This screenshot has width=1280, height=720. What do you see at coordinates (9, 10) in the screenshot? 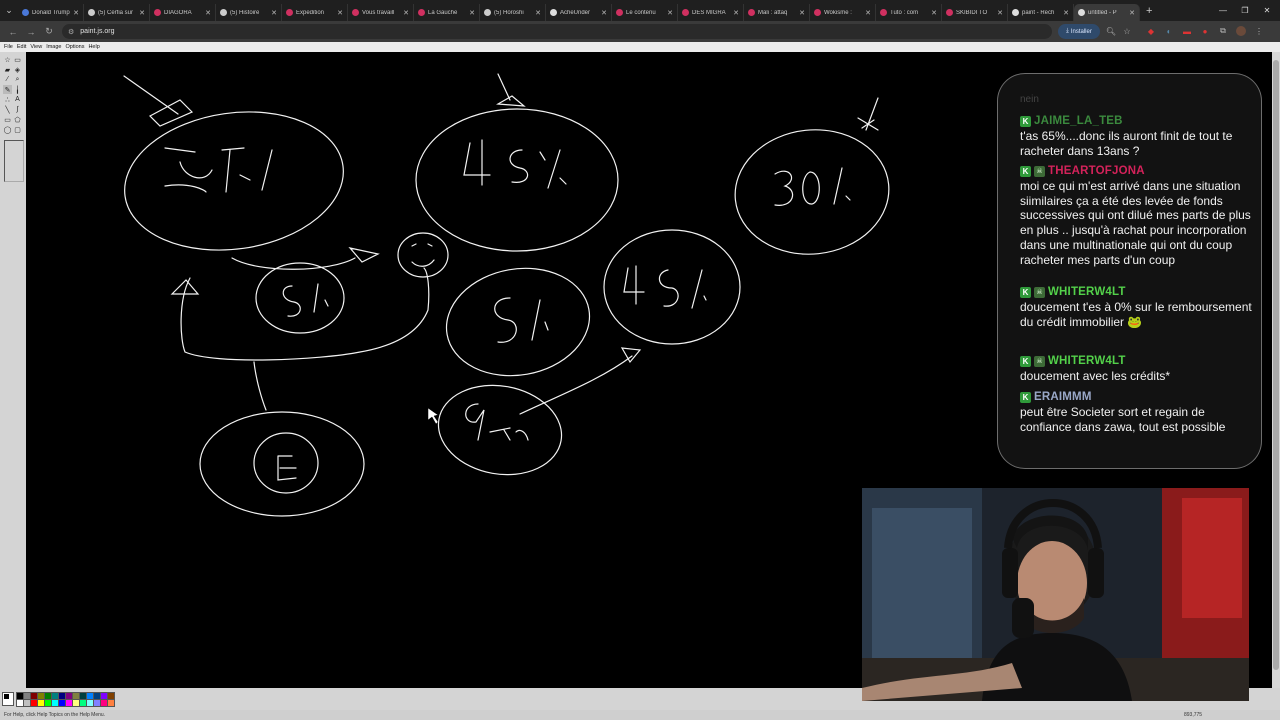
I see `tab-search-icon: ⌄` at bounding box center [9, 10].